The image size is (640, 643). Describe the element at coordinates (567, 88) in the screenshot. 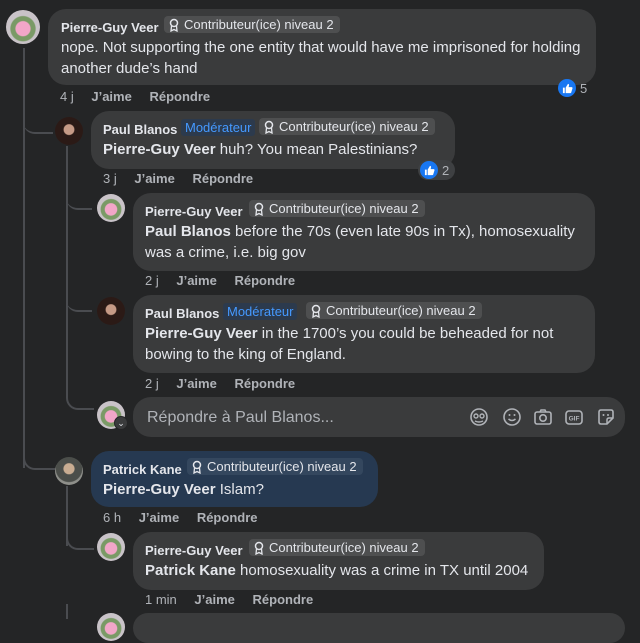

I see `like-icon` at that location.